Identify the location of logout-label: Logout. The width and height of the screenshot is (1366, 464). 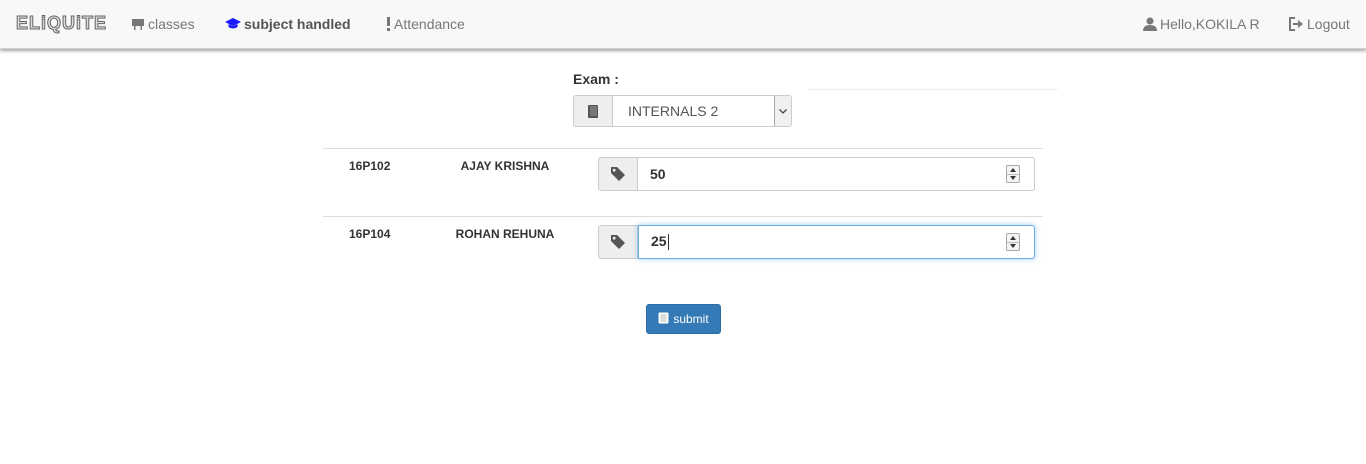
(1328, 24).